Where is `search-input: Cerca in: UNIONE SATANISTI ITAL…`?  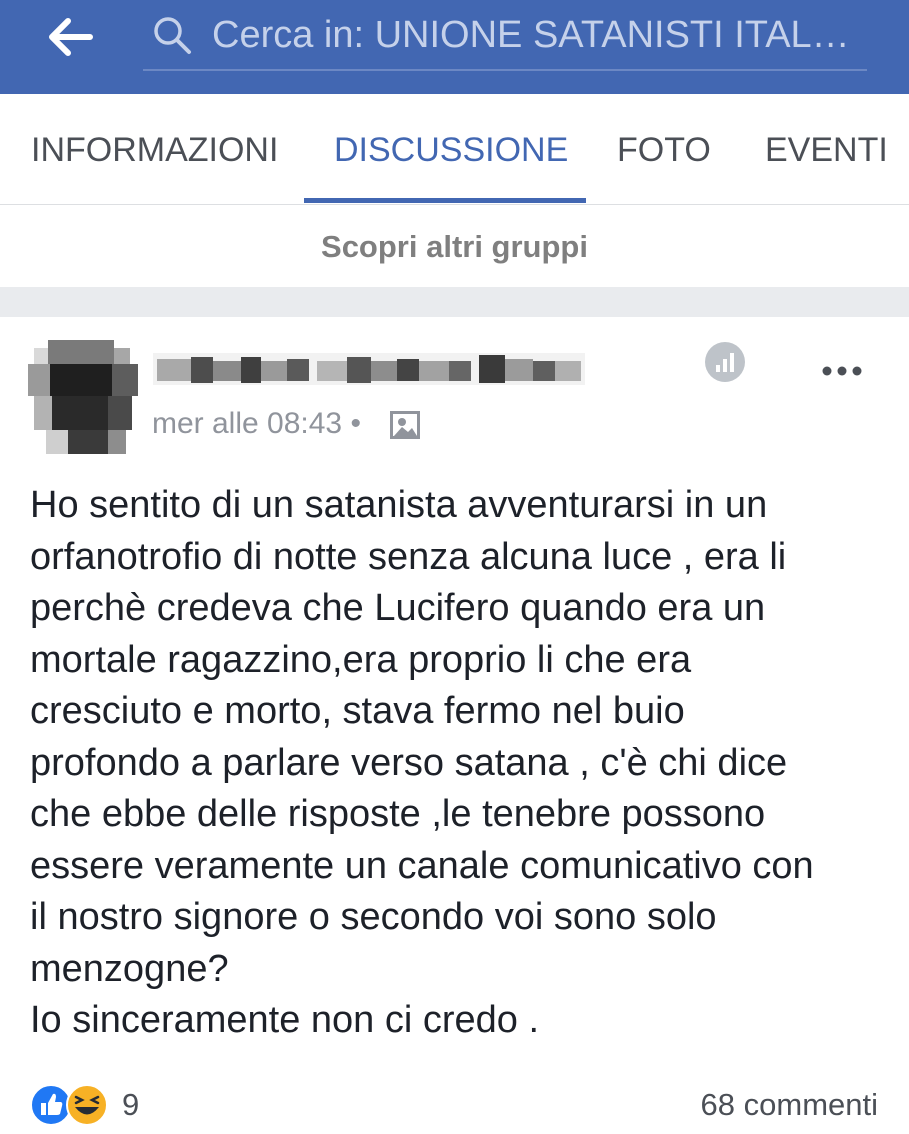 search-input: Cerca in: UNIONE SATANISTI ITAL… is located at coordinates (552, 35).